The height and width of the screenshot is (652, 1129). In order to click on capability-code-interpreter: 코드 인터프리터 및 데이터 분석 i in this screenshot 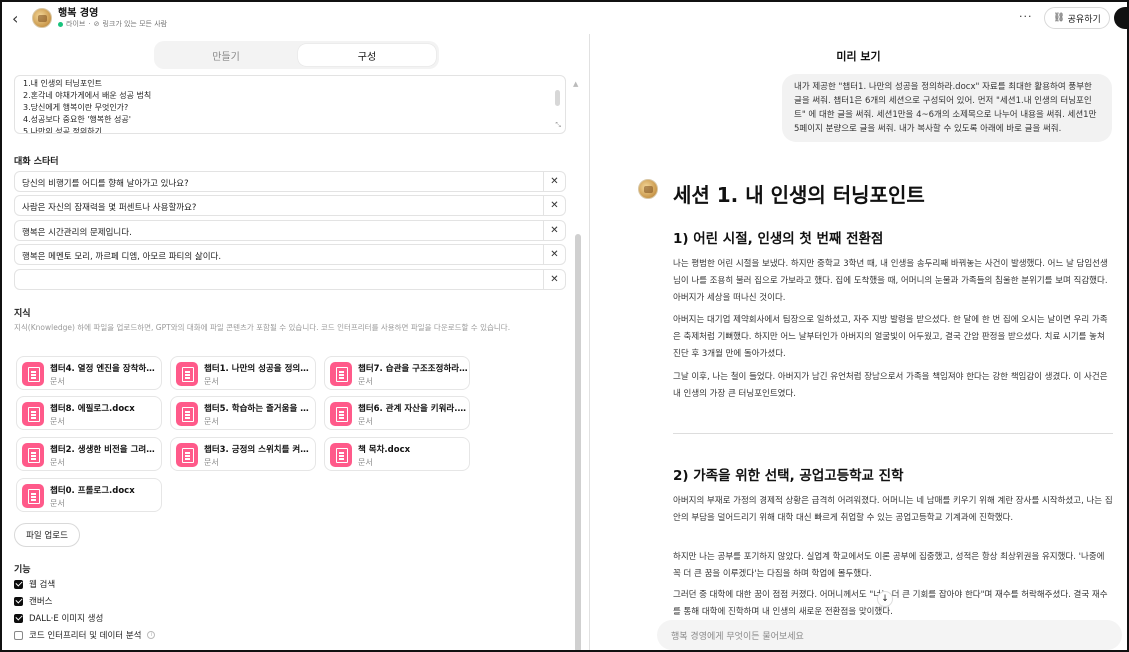, I will do `click(85, 635)`.